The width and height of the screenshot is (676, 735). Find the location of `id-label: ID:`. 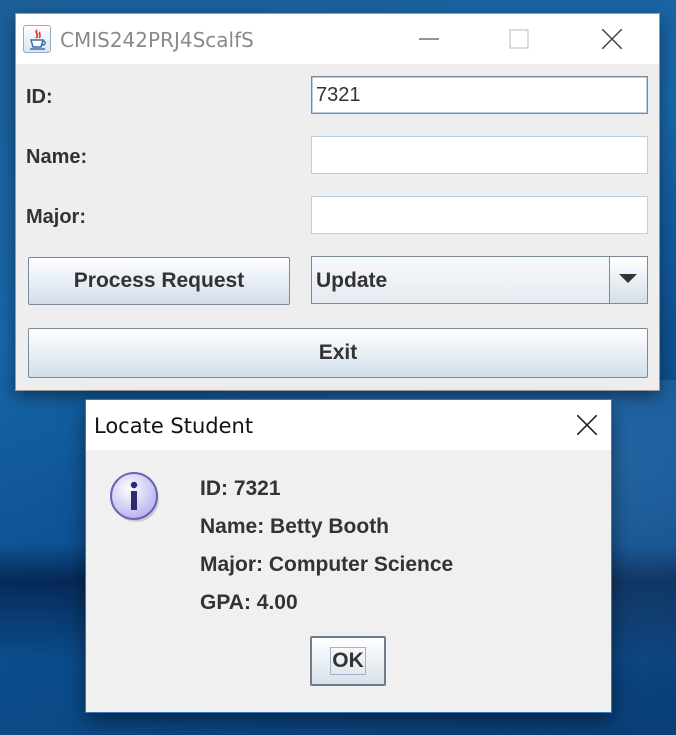

id-label: ID: is located at coordinates (39, 97).